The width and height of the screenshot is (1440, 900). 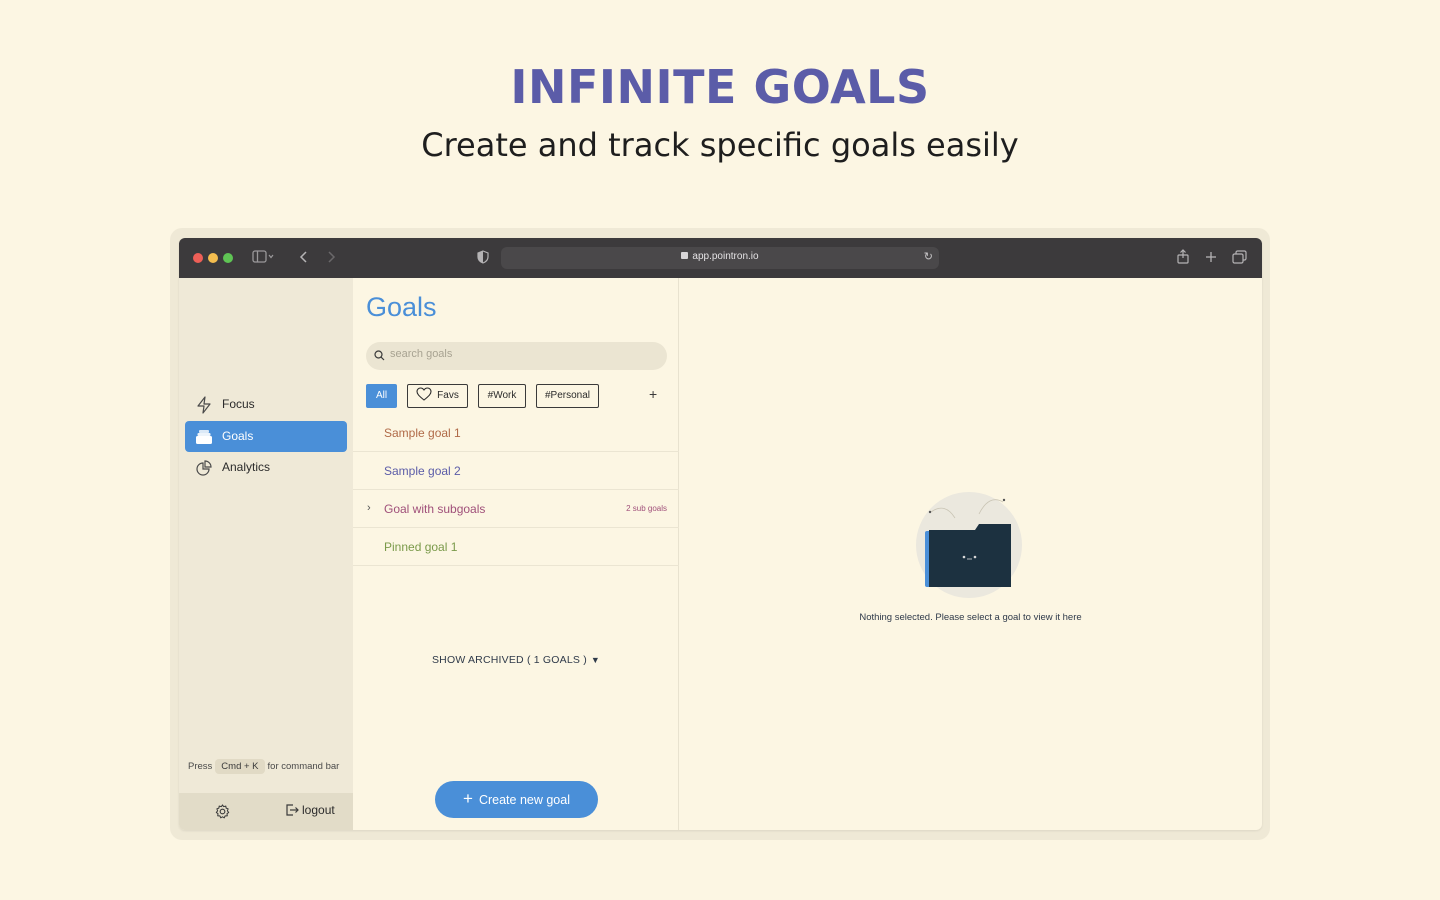 What do you see at coordinates (928, 256) in the screenshot?
I see `reload-icon: ↻` at bounding box center [928, 256].